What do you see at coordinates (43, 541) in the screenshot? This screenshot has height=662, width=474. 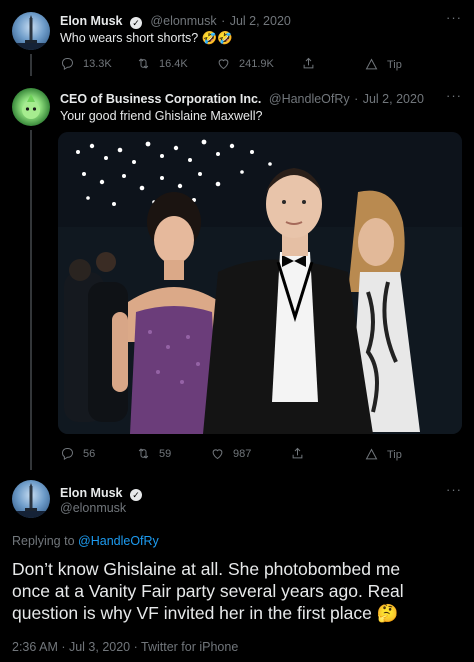 I see `replying-label: Replying to` at bounding box center [43, 541].